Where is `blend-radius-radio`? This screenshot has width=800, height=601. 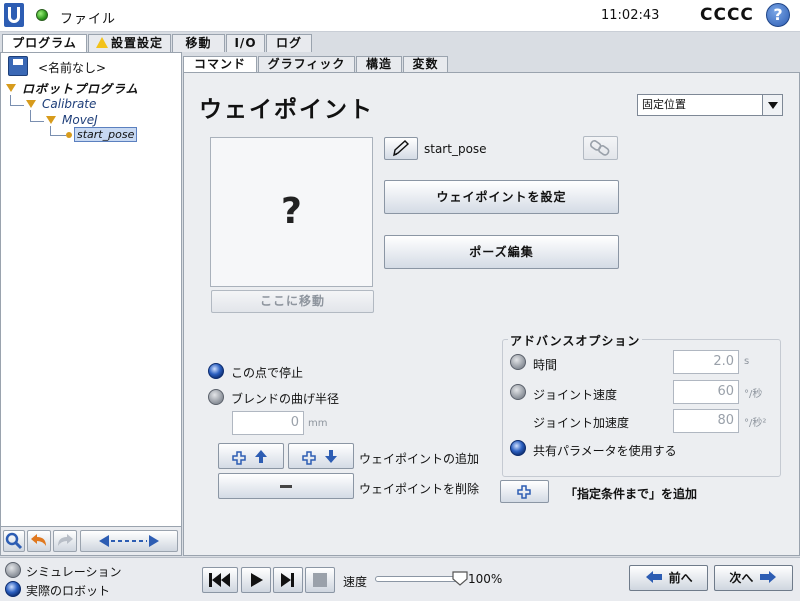 blend-radius-radio is located at coordinates (216, 397).